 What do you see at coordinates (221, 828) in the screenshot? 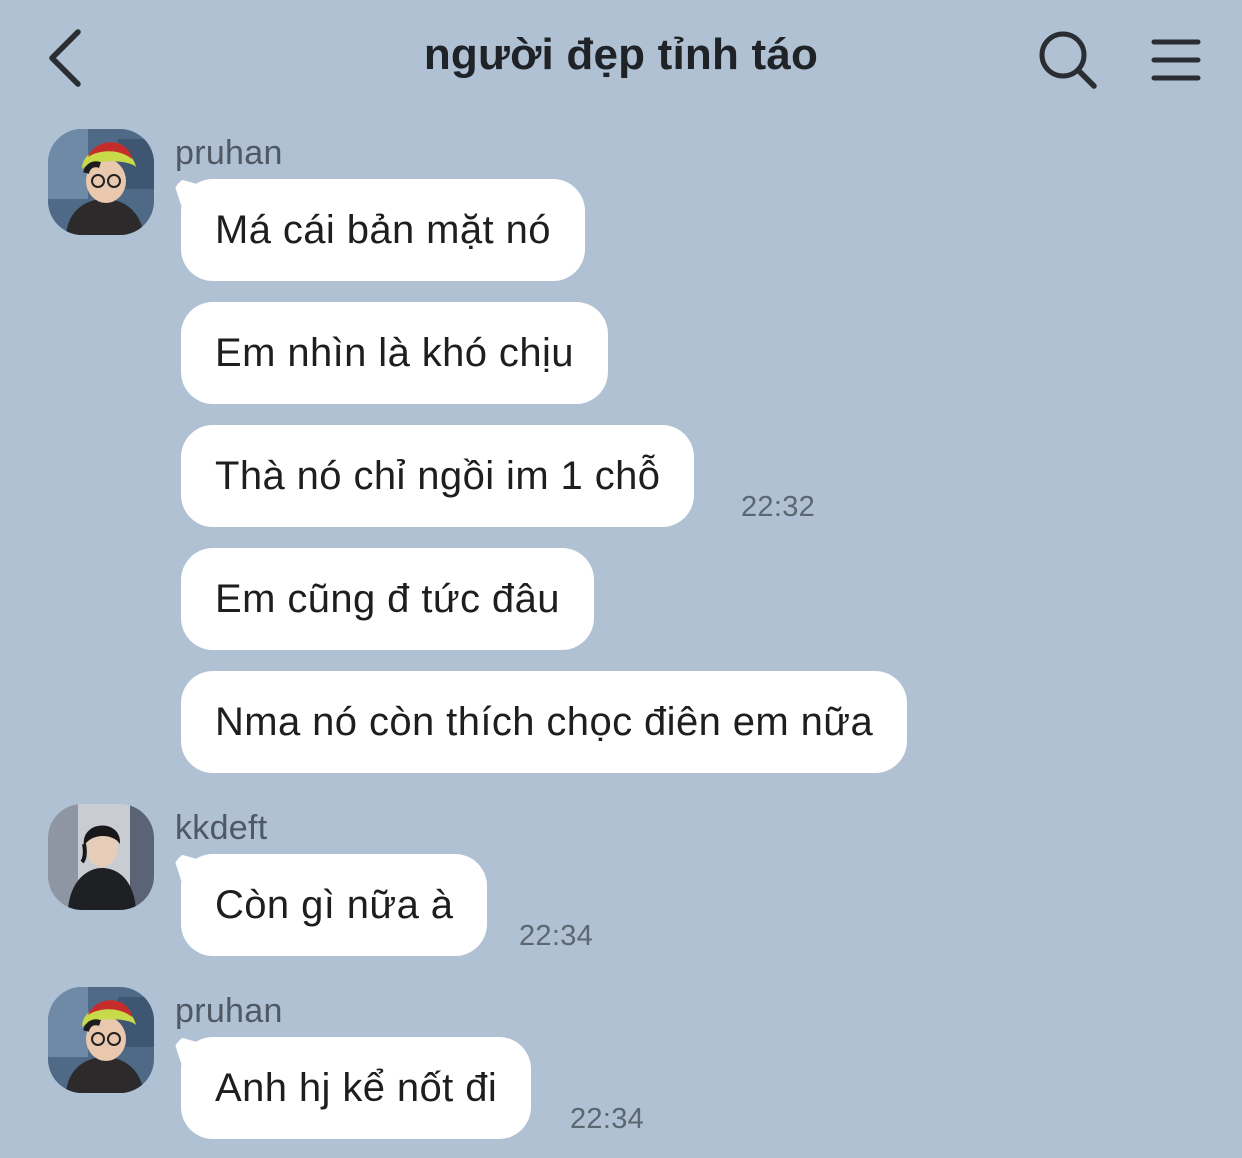
I see `sender-name: kkdeft` at bounding box center [221, 828].